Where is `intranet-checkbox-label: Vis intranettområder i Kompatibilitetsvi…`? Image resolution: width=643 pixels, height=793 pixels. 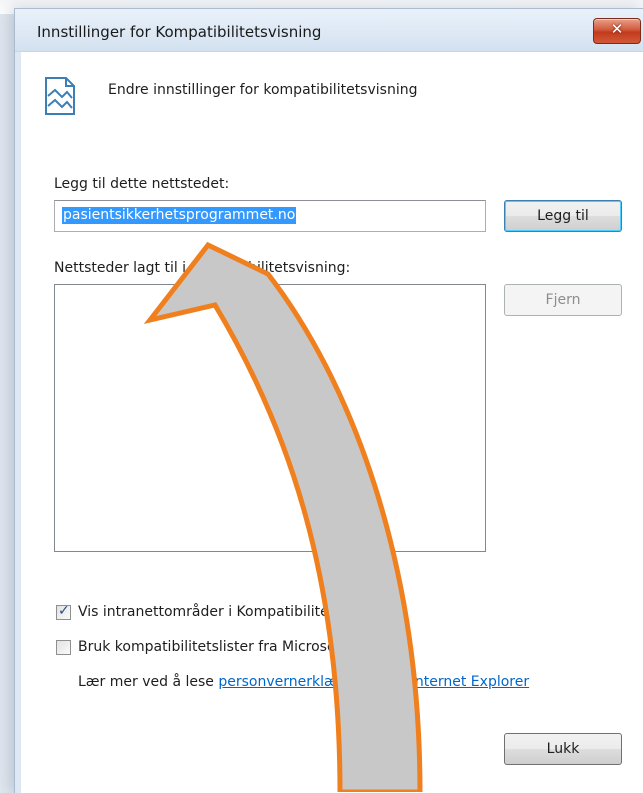 intranet-checkbox-label: Vis intranettområder i Kompatibilitetsvi… is located at coordinates (235, 612).